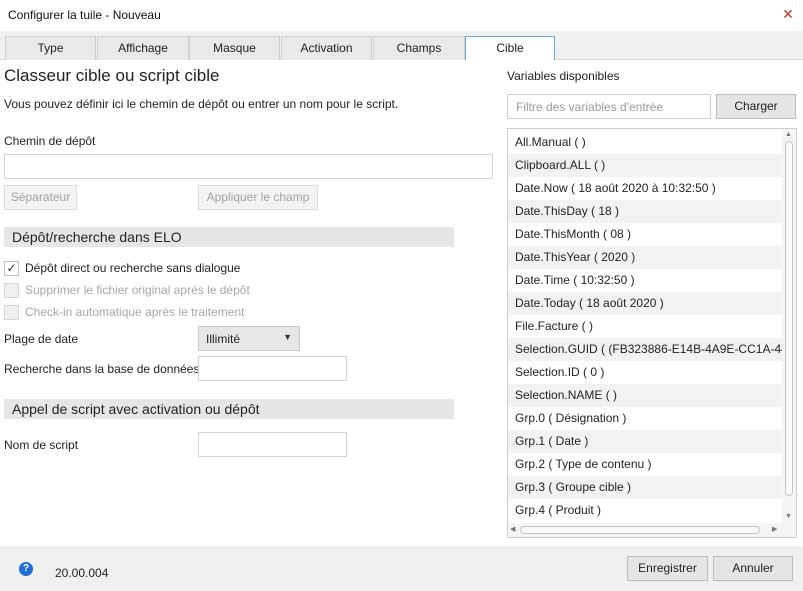  What do you see at coordinates (401, 568) in the screenshot?
I see `footer-bar: ? 20.00.004 Enregistrer Annuler` at bounding box center [401, 568].